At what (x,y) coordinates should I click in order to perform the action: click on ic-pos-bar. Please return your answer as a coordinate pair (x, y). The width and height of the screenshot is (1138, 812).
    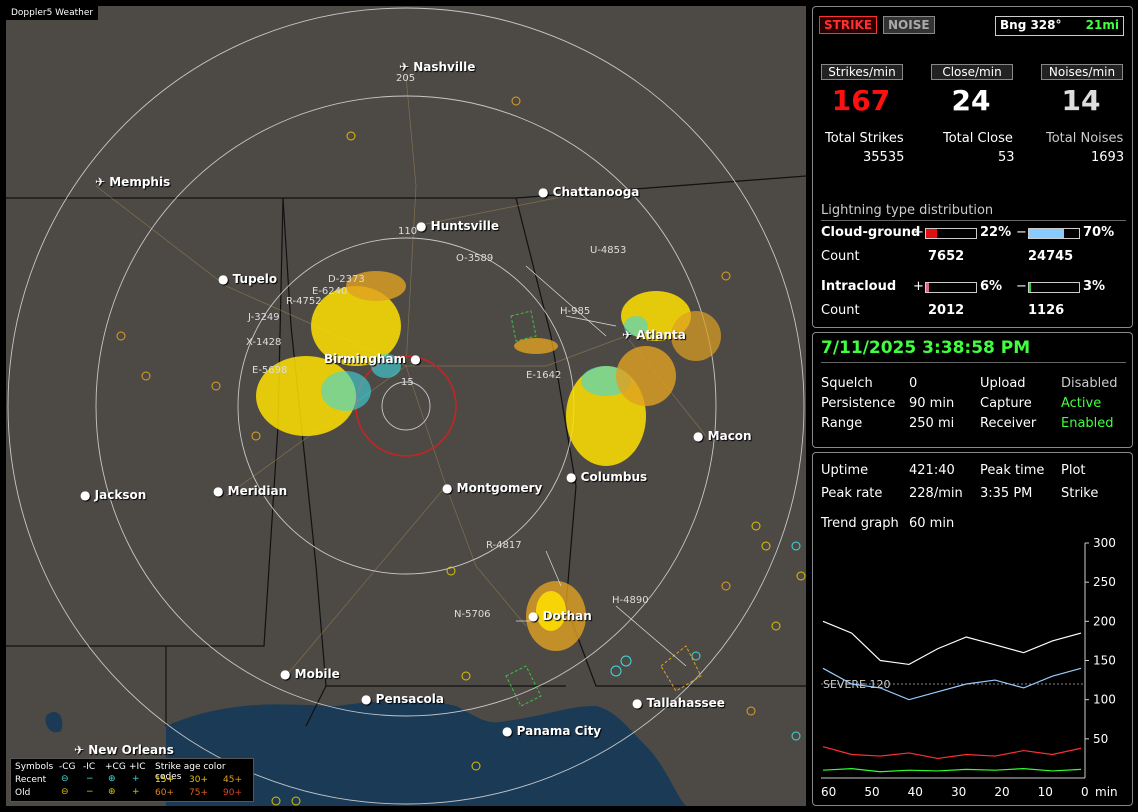
    Looking at the image, I should click on (951, 287).